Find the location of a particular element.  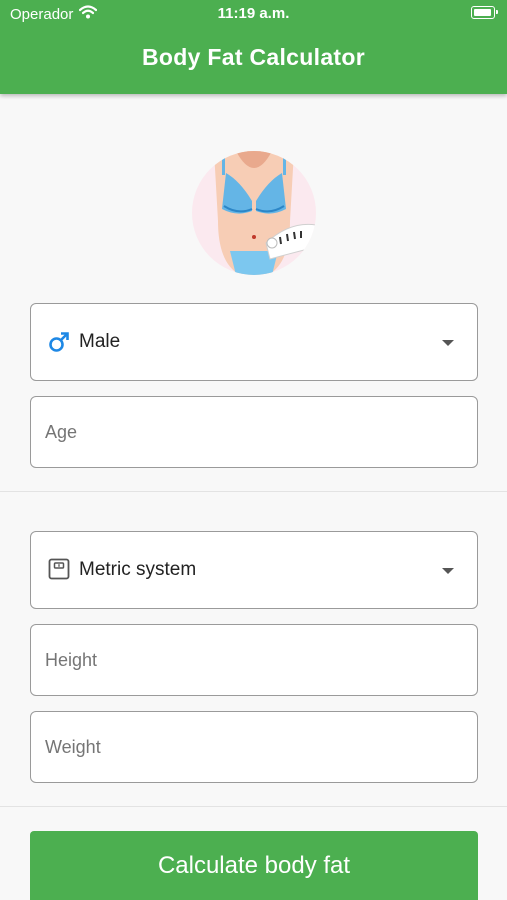

battery-icon is located at coordinates (484, 12).